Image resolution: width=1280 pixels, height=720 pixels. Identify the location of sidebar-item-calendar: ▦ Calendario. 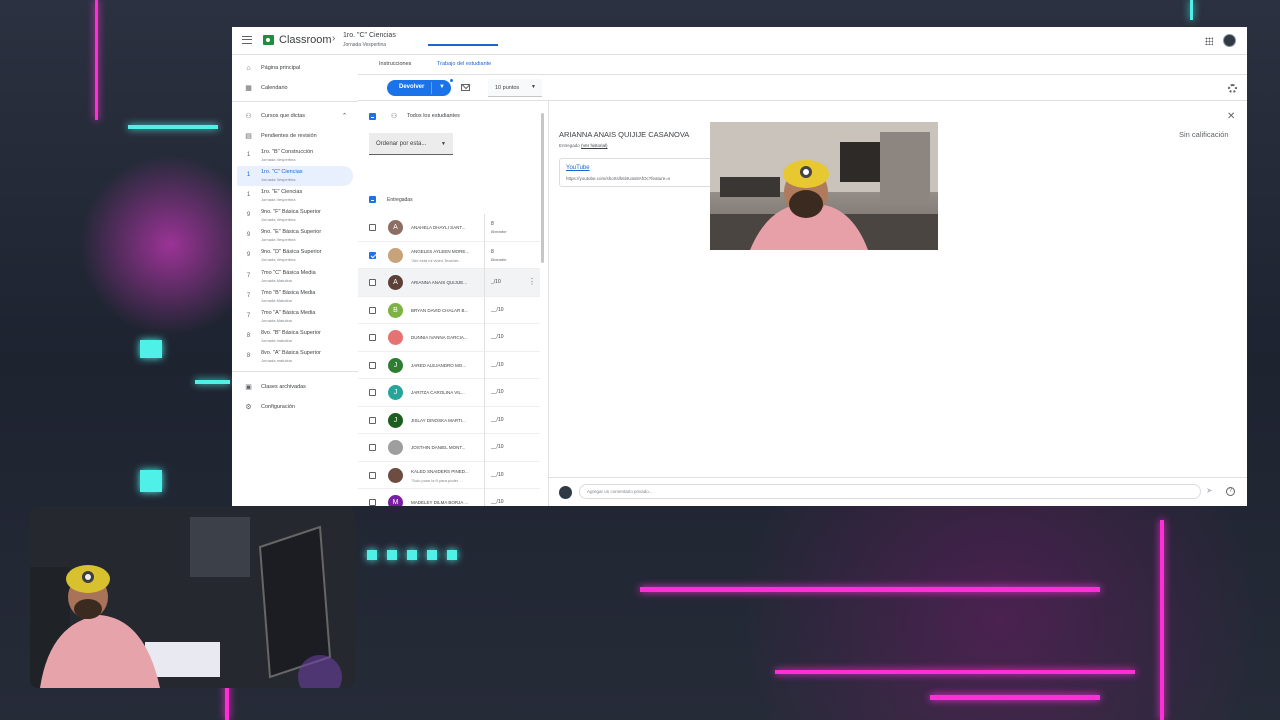
(295, 89).